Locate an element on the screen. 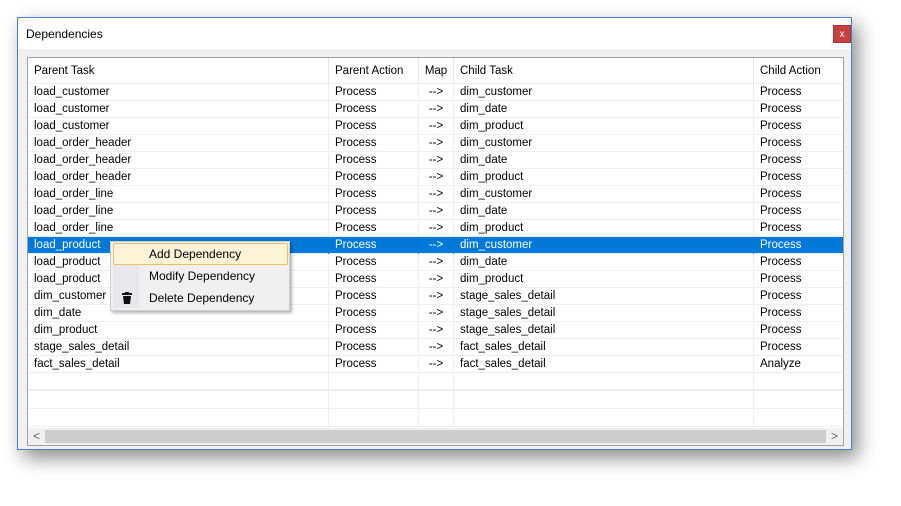 This screenshot has width=901, height=506. scroll-right-button: > is located at coordinates (834, 436).